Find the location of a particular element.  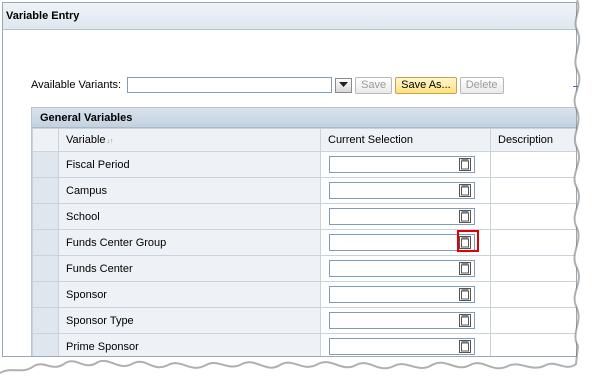

table-row: Funds Center is located at coordinates (304, 268).